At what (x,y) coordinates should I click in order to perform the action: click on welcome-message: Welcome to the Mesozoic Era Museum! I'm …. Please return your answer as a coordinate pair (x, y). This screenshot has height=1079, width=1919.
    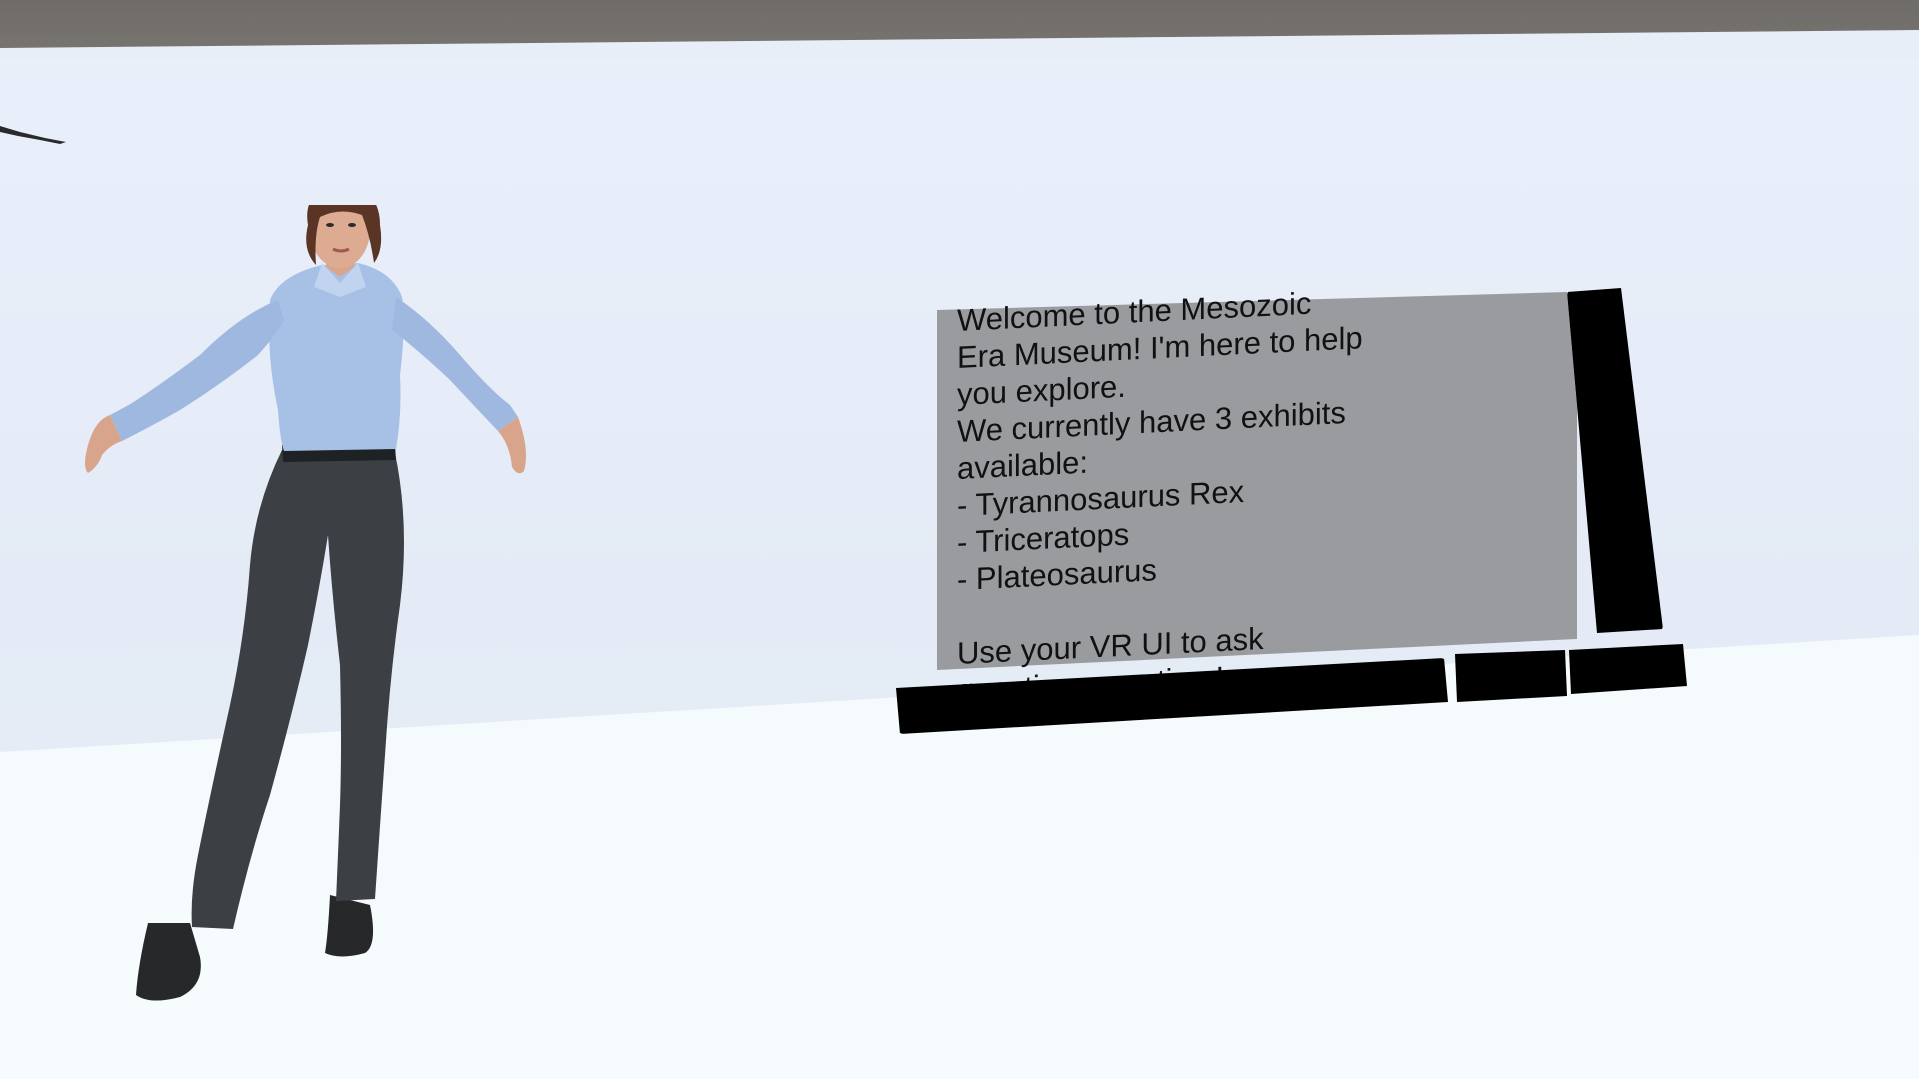
    Looking at the image, I should click on (1160, 496).